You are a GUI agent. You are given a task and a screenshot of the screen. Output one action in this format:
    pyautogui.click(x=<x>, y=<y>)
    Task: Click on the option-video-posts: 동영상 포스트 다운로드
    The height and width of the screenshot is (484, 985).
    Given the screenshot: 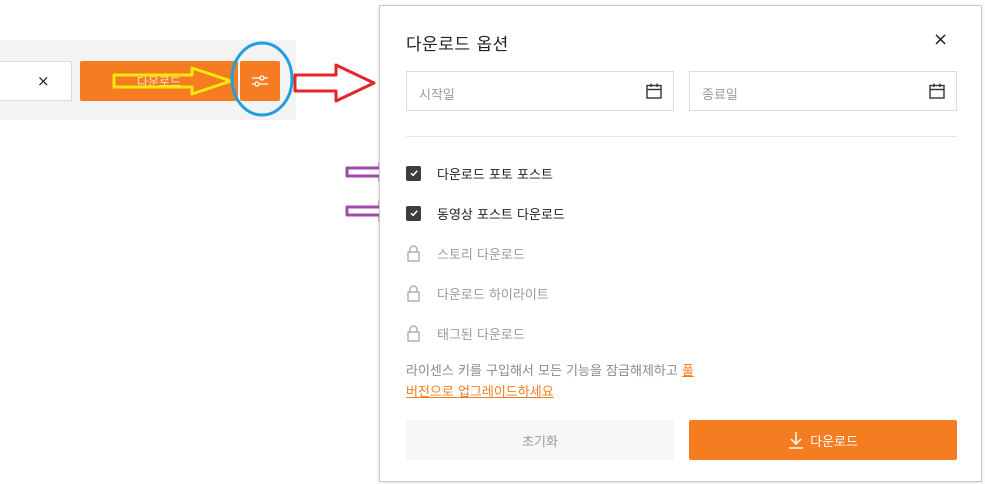 What is the action you would take?
    pyautogui.click(x=485, y=213)
    